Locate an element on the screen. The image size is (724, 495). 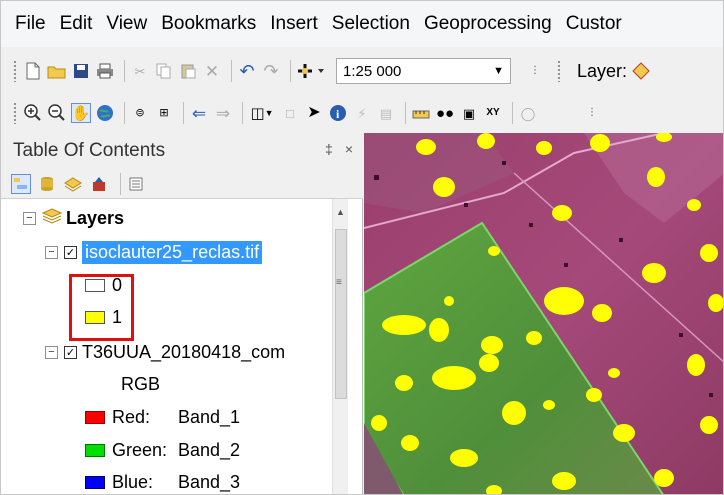
layers-group-row: − Layers is located at coordinates (73, 218).